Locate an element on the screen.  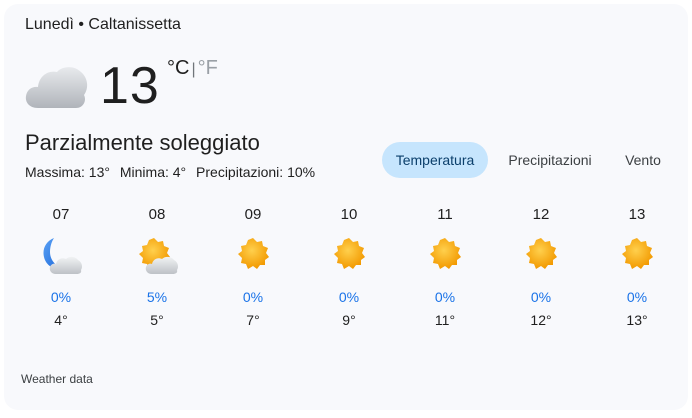
tab-wind: Vento is located at coordinates (643, 160).